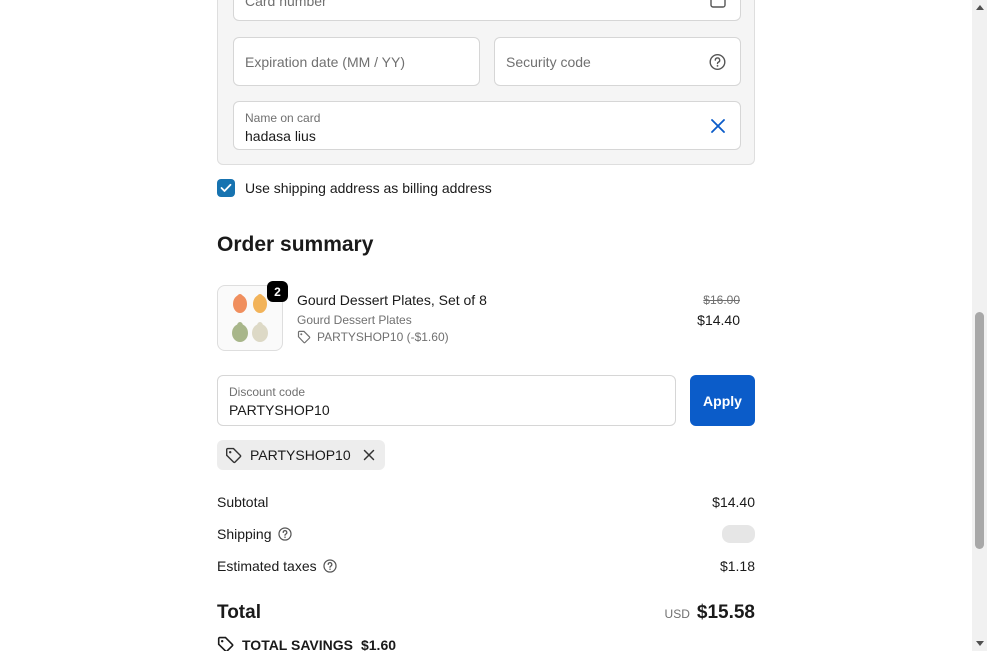 The width and height of the screenshot is (987, 651). I want to click on quantity-badge: 2, so click(277, 291).